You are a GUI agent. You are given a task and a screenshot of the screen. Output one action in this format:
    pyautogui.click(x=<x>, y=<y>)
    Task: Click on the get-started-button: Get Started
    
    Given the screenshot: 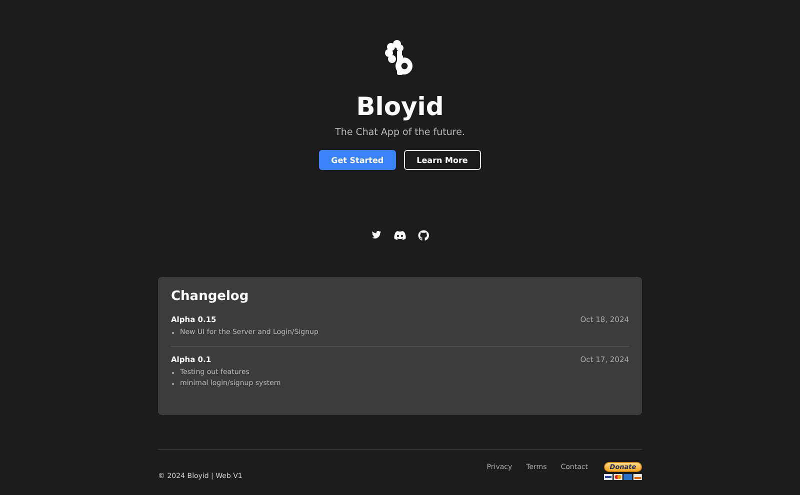 What is the action you would take?
    pyautogui.click(x=357, y=160)
    